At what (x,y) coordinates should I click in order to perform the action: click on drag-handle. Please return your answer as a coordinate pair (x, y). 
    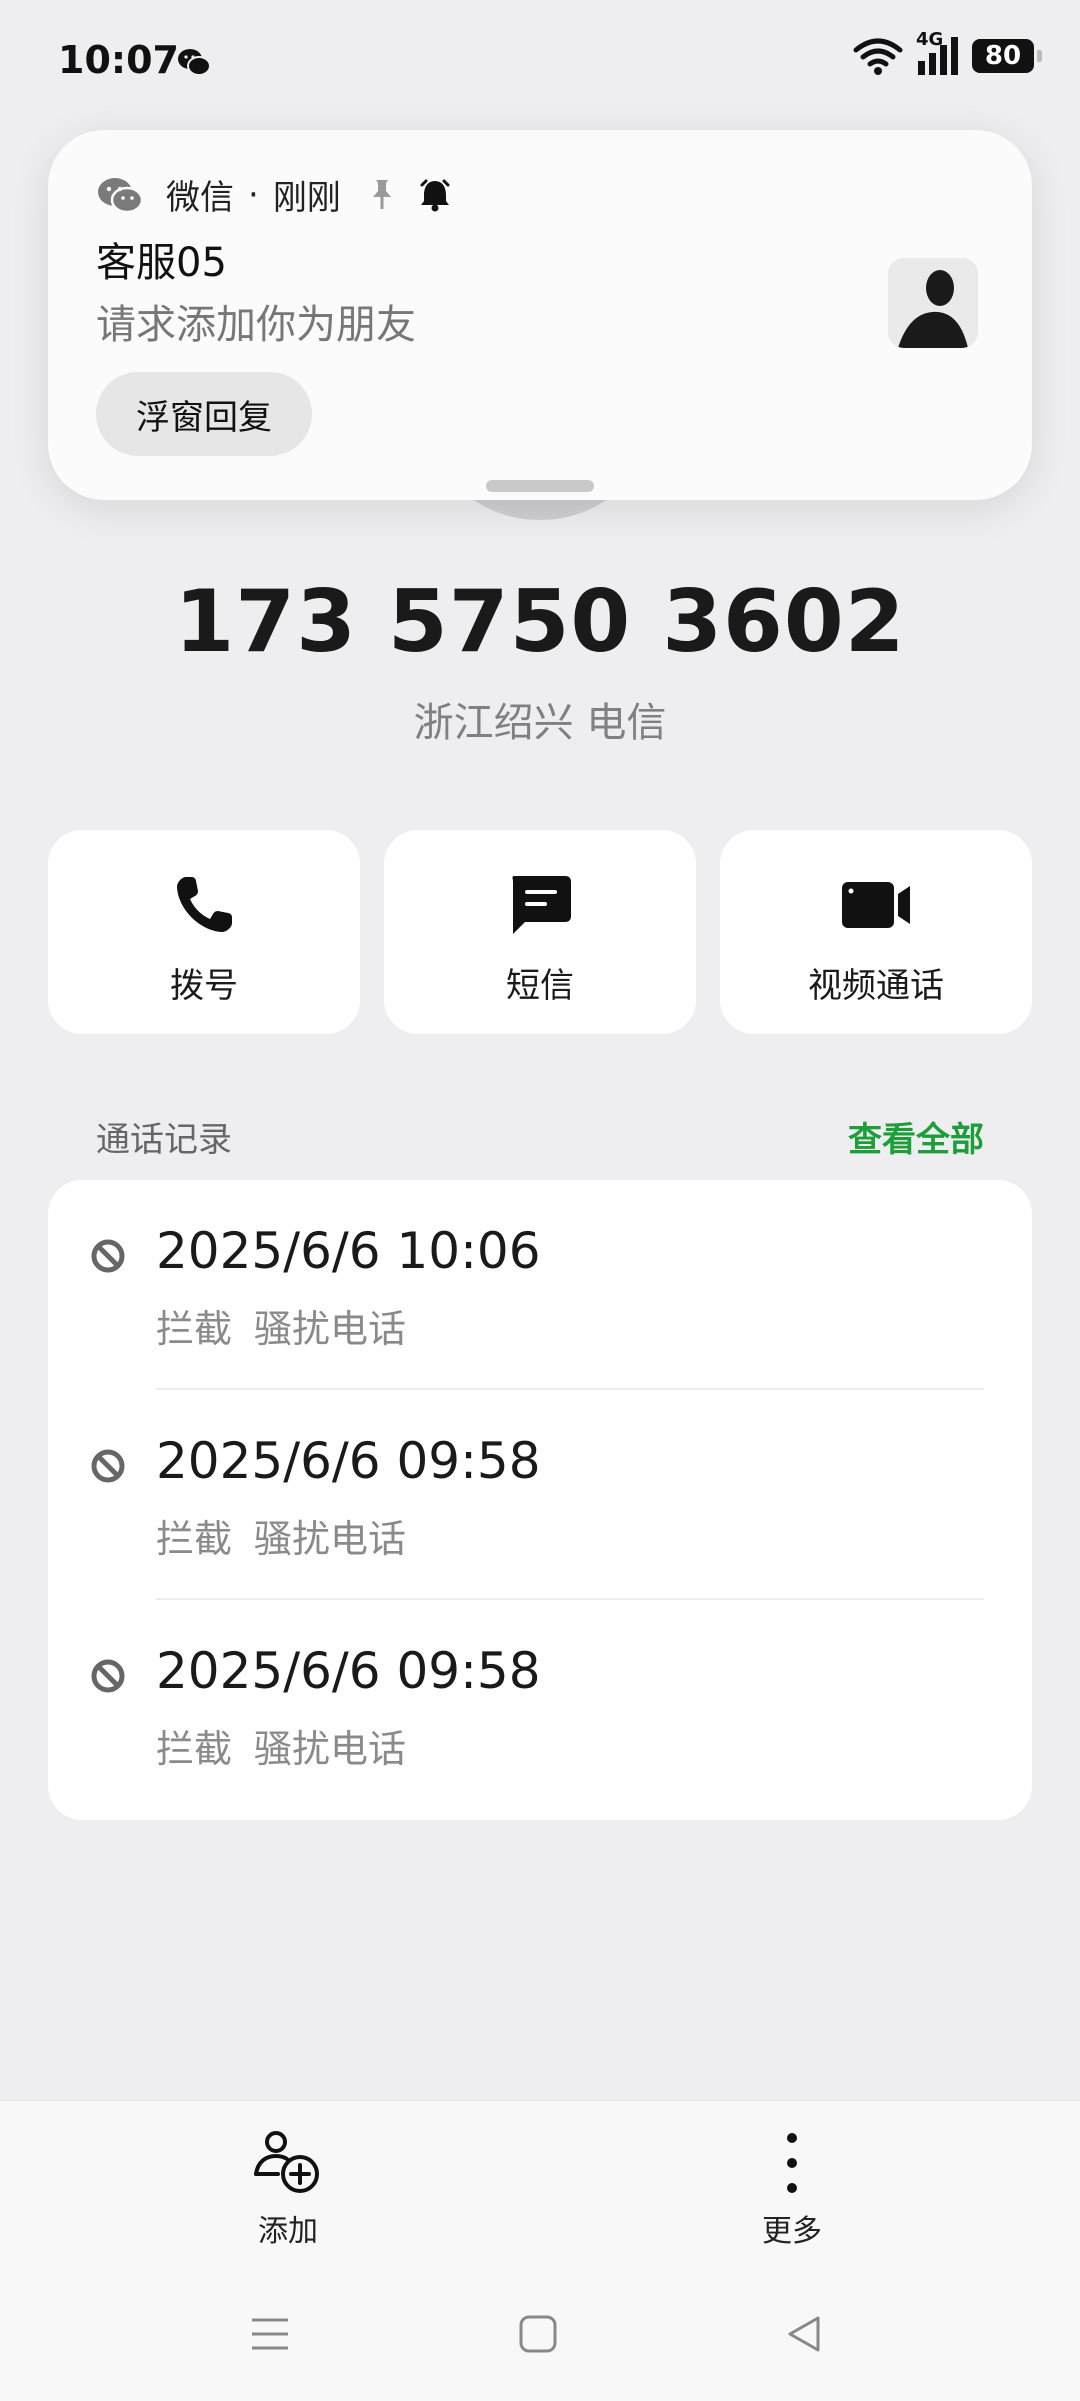
    Looking at the image, I should click on (540, 486).